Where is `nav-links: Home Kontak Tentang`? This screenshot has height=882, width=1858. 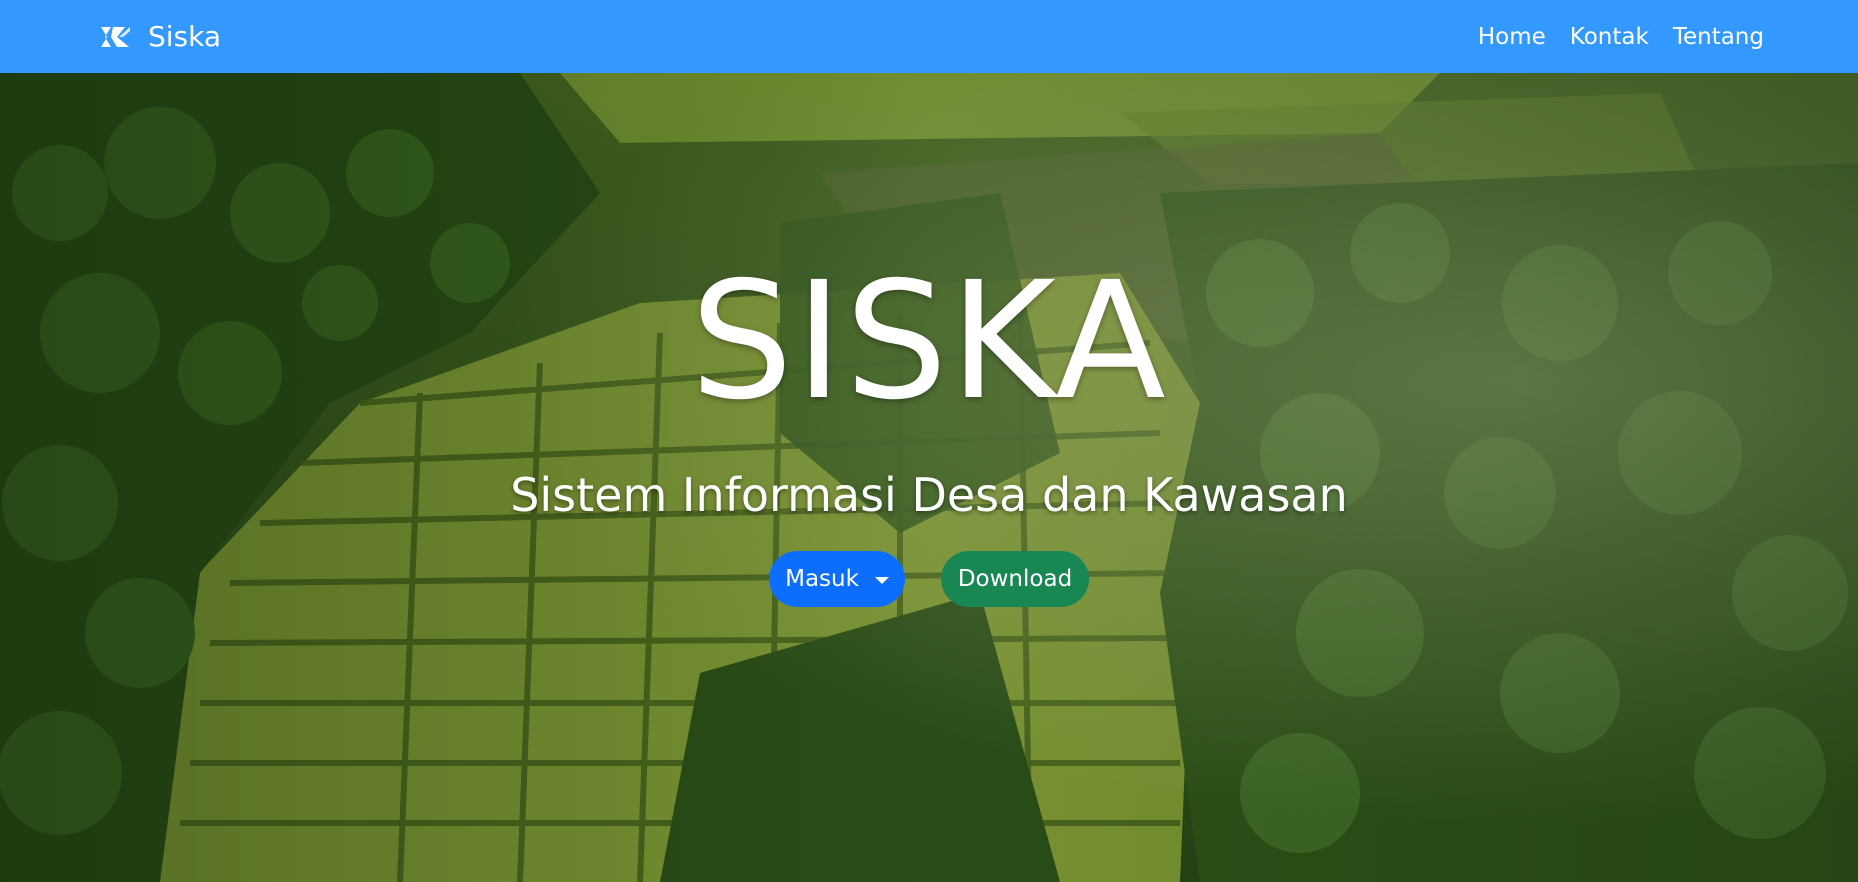 nav-links: Home Kontak Tentang is located at coordinates (1621, 37).